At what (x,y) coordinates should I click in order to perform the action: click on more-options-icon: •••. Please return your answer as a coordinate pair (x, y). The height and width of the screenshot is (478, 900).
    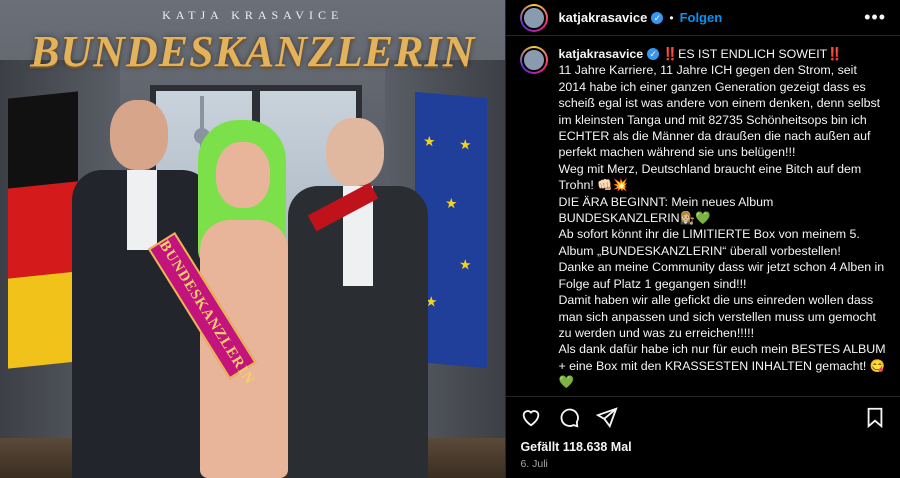
    Looking at the image, I should click on (875, 17).